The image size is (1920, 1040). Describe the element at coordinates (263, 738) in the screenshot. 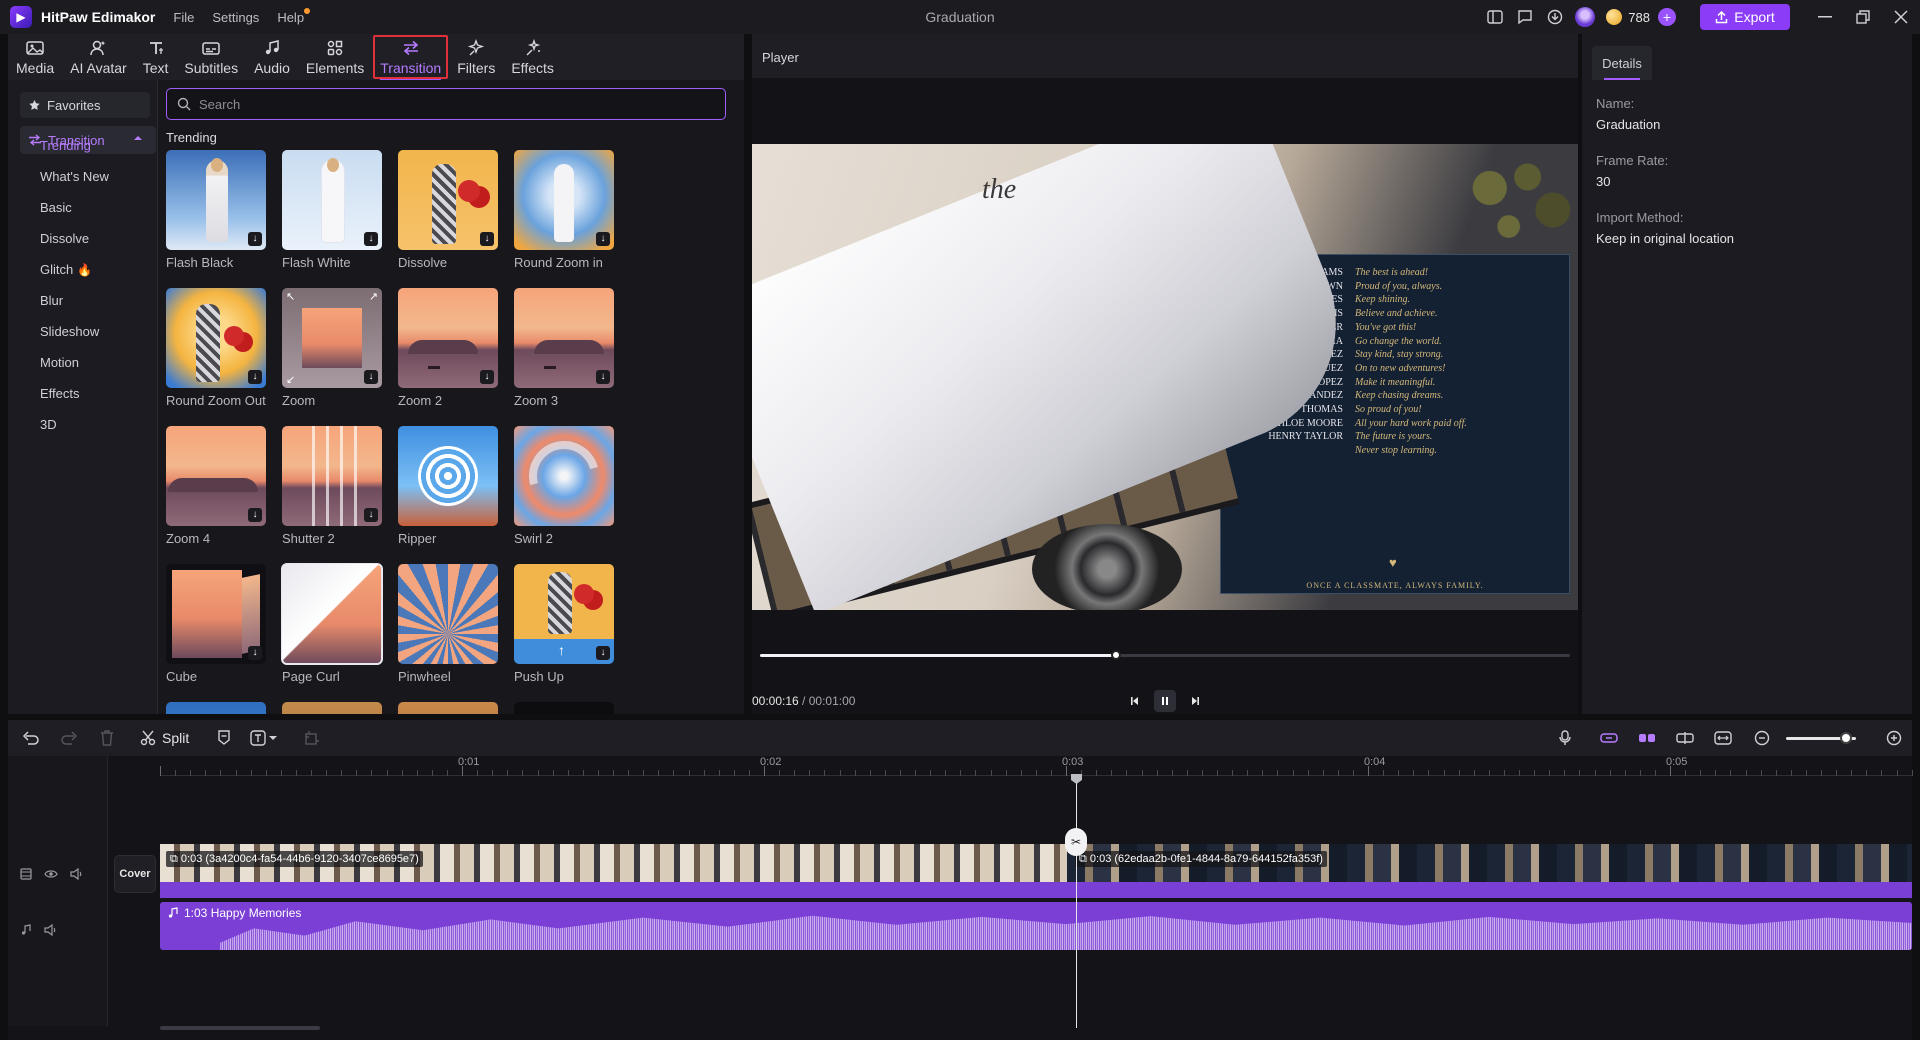

I see `text-template-dropdown` at that location.